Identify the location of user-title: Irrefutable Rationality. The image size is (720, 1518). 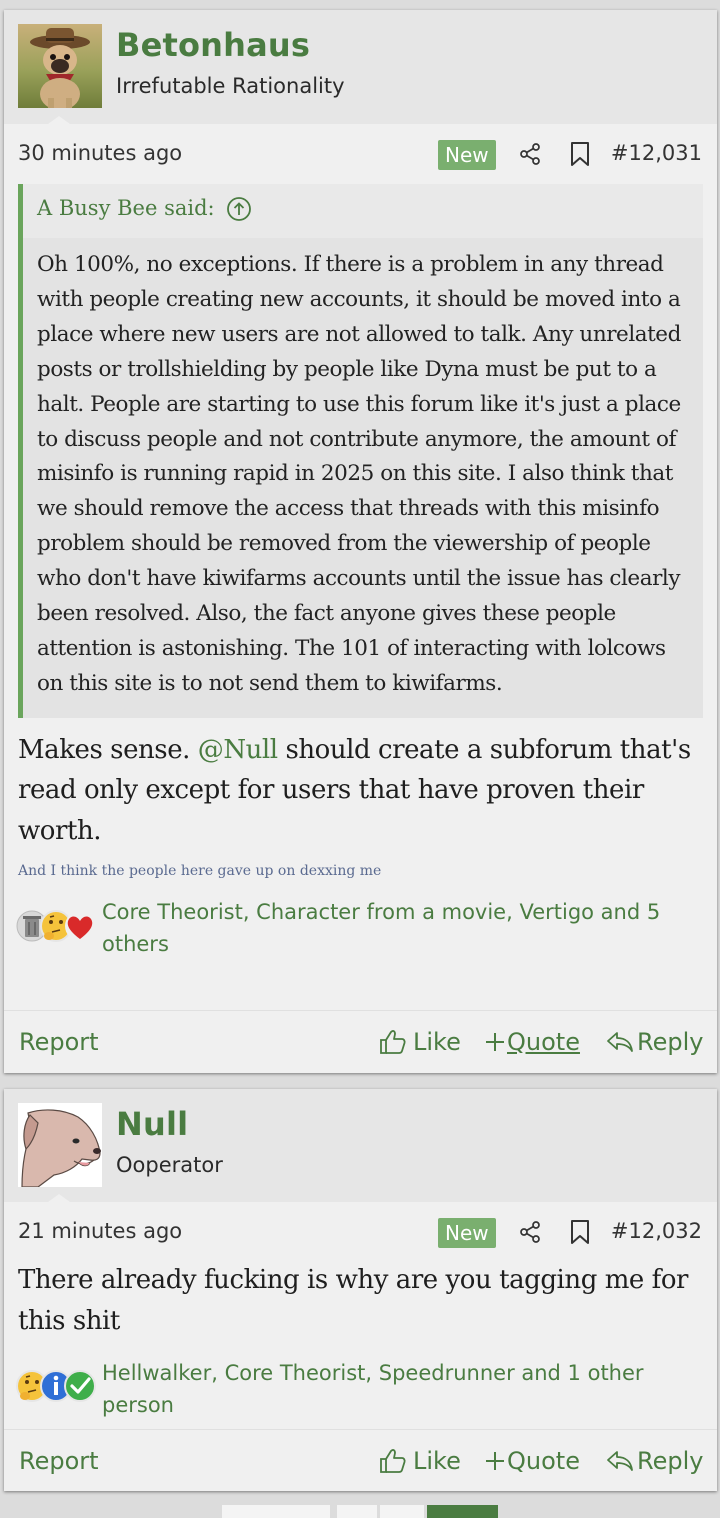
(230, 86).